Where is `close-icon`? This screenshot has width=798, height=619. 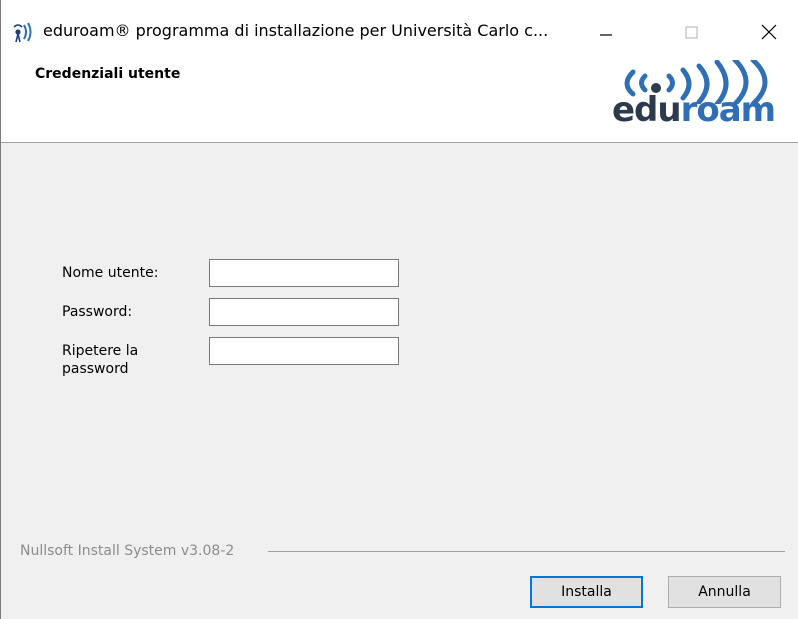 close-icon is located at coordinates (769, 31).